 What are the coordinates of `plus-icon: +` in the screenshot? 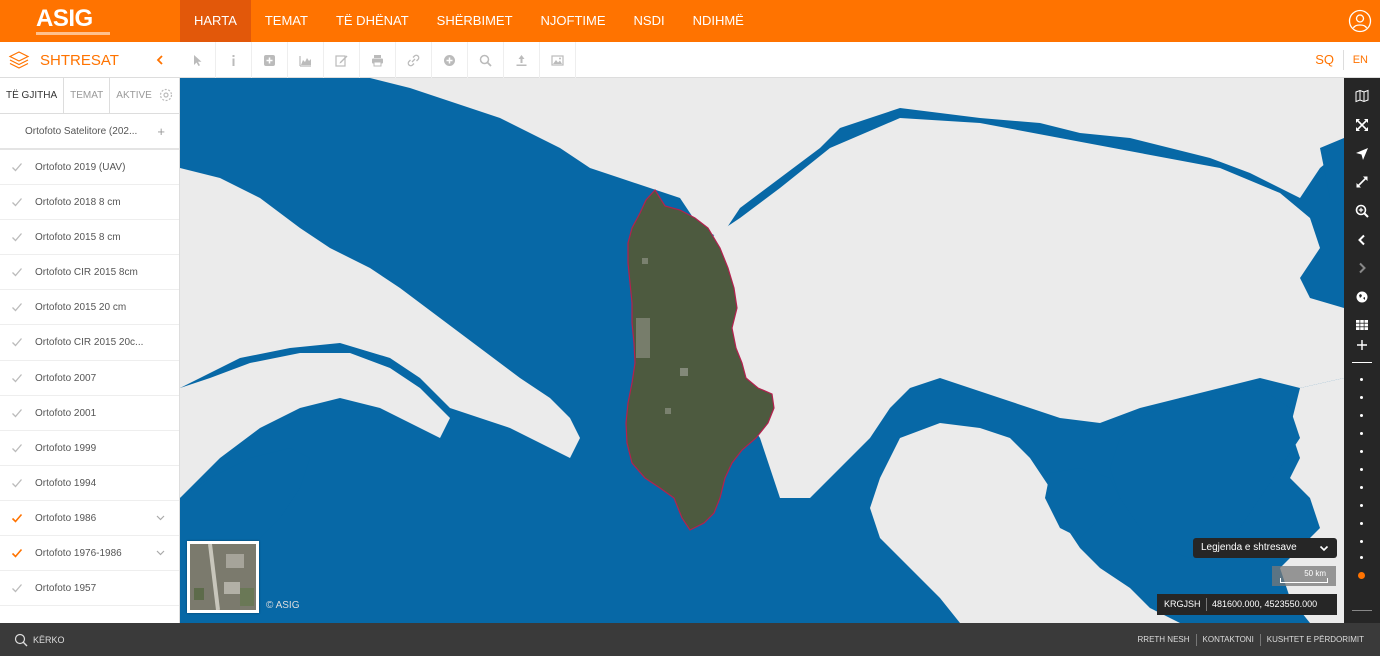 It's located at (161, 131).